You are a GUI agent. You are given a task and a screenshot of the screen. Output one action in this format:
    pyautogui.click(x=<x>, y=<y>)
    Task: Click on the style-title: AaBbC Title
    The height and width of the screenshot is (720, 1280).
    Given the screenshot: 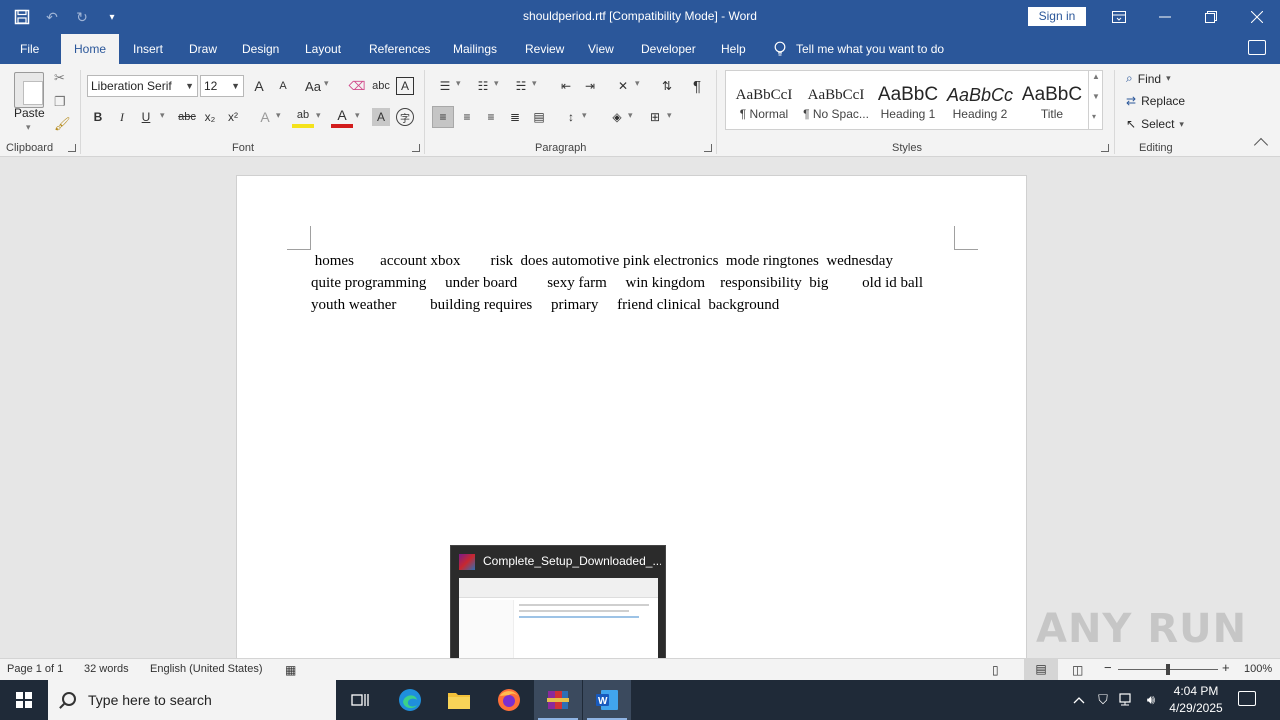 What is the action you would take?
    pyautogui.click(x=1052, y=100)
    